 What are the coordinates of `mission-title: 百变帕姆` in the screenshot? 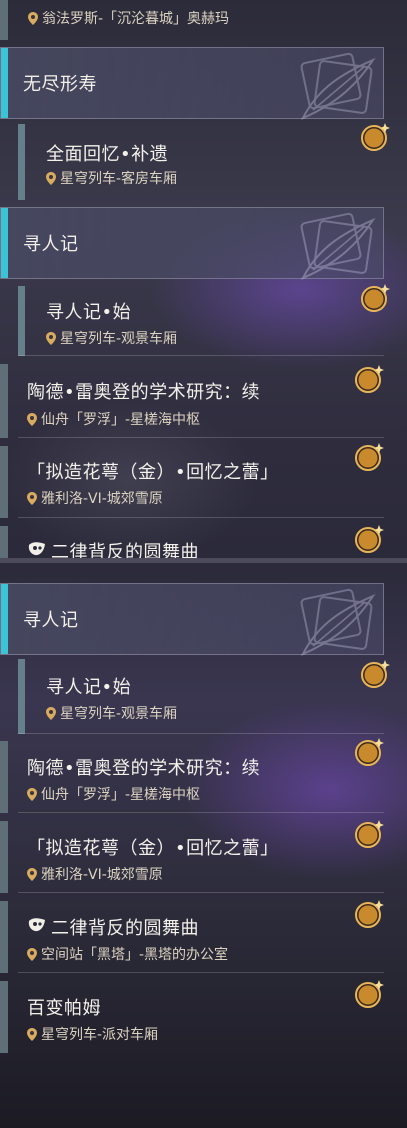 It's located at (64, 1008).